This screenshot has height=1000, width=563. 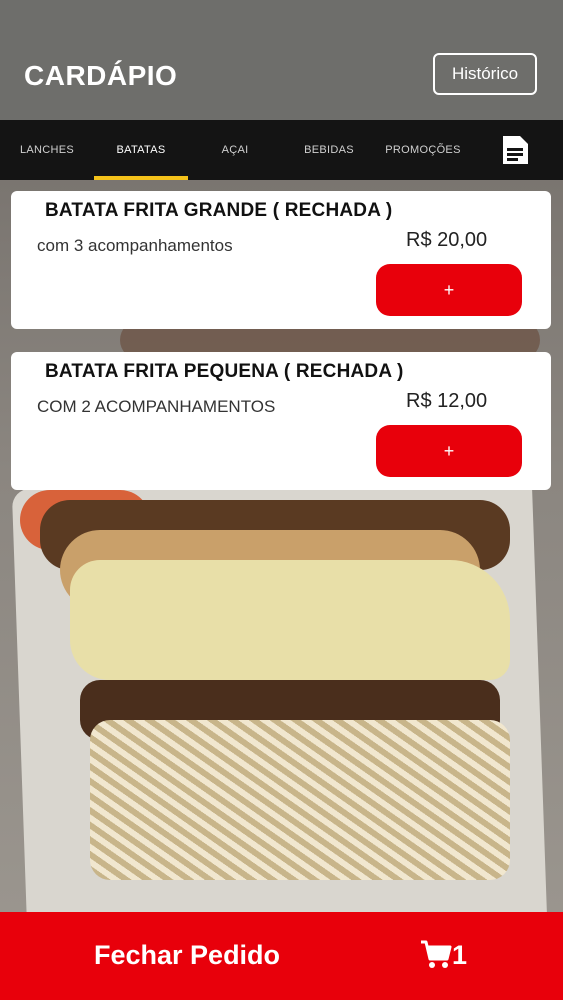 I want to click on cart-icon, so click(x=436, y=954).